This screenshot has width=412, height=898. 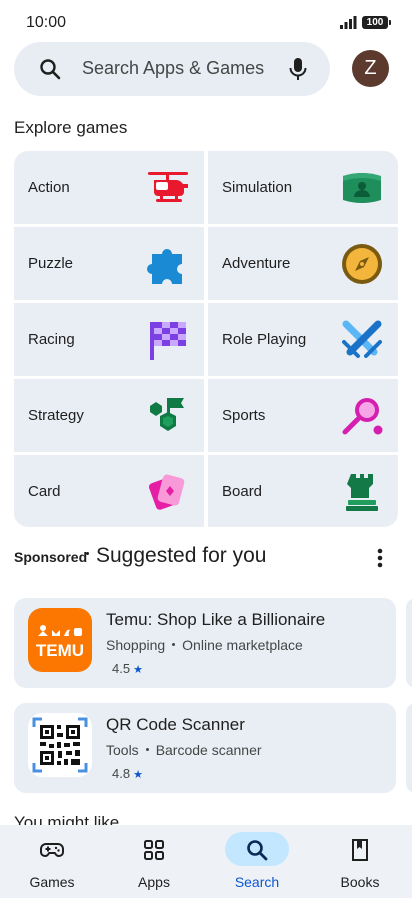 What do you see at coordinates (303, 187) in the screenshot?
I see `category-tile-simulation: Simulation` at bounding box center [303, 187].